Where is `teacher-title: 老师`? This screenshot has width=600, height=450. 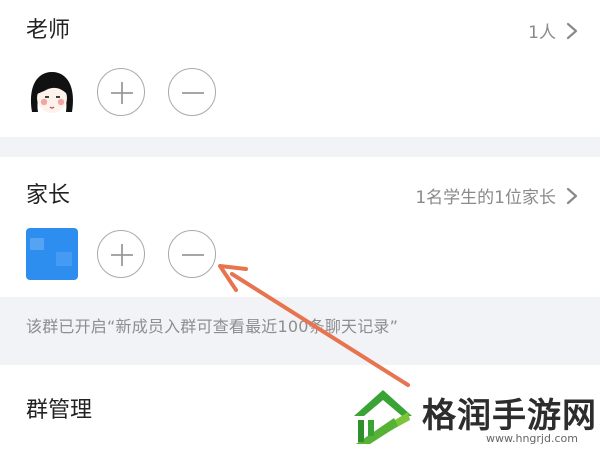 teacher-title: 老师 is located at coordinates (48, 30).